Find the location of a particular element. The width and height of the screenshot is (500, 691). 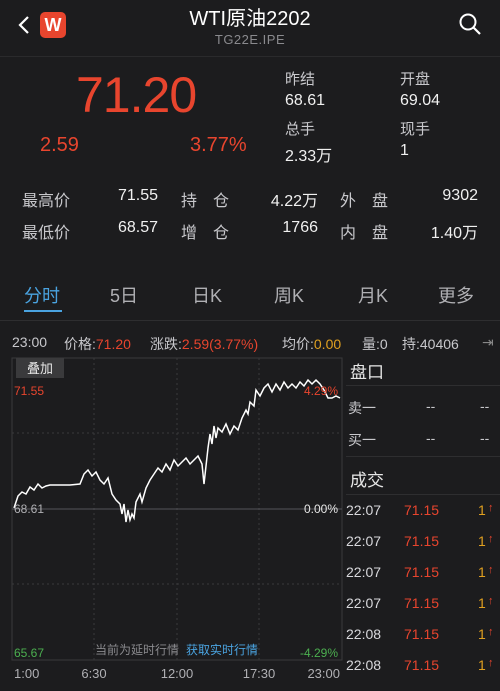

buy-one-price: -- is located at coordinates (431, 438).